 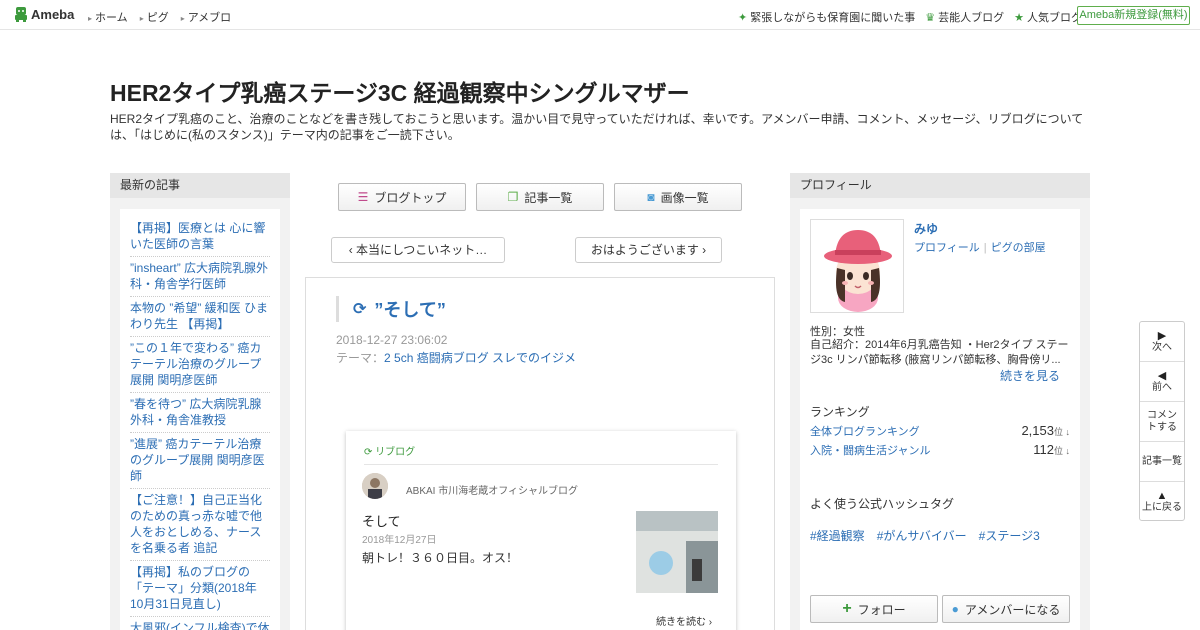 I want to click on profile-gender: 性別：女性, so click(x=837, y=332).